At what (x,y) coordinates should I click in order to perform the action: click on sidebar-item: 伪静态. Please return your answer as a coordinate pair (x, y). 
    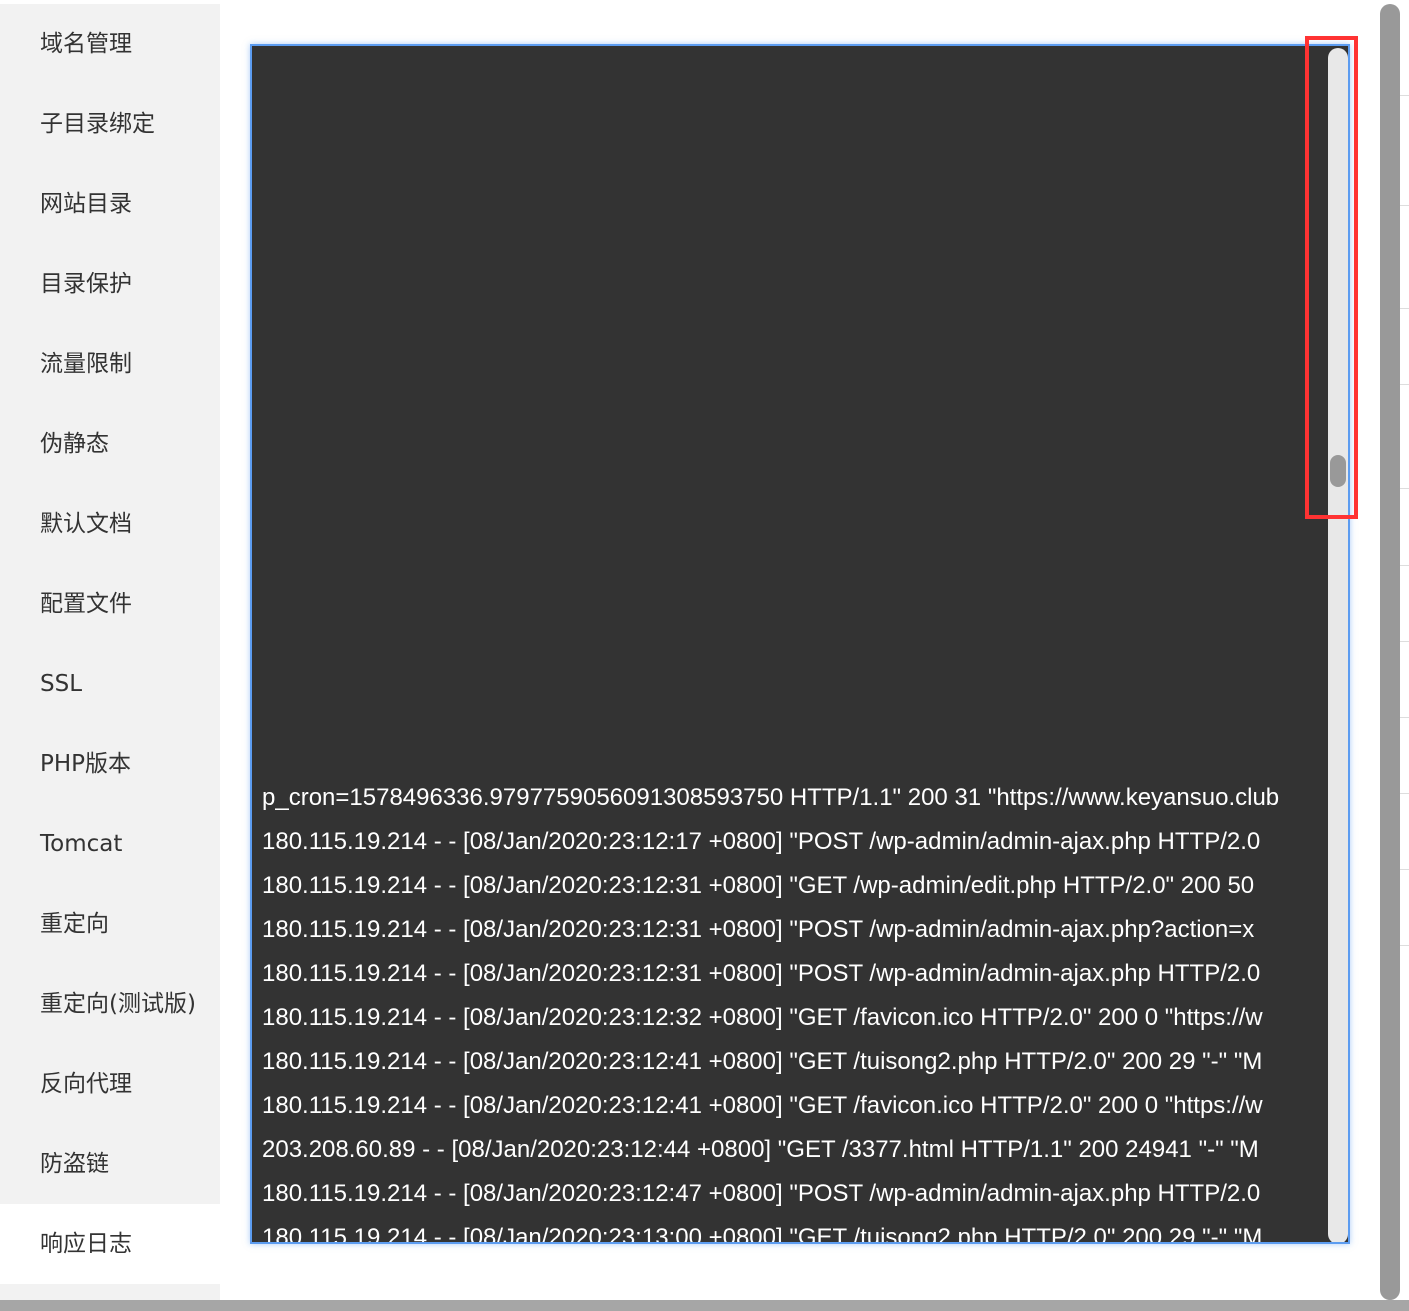
    Looking at the image, I should click on (110, 444).